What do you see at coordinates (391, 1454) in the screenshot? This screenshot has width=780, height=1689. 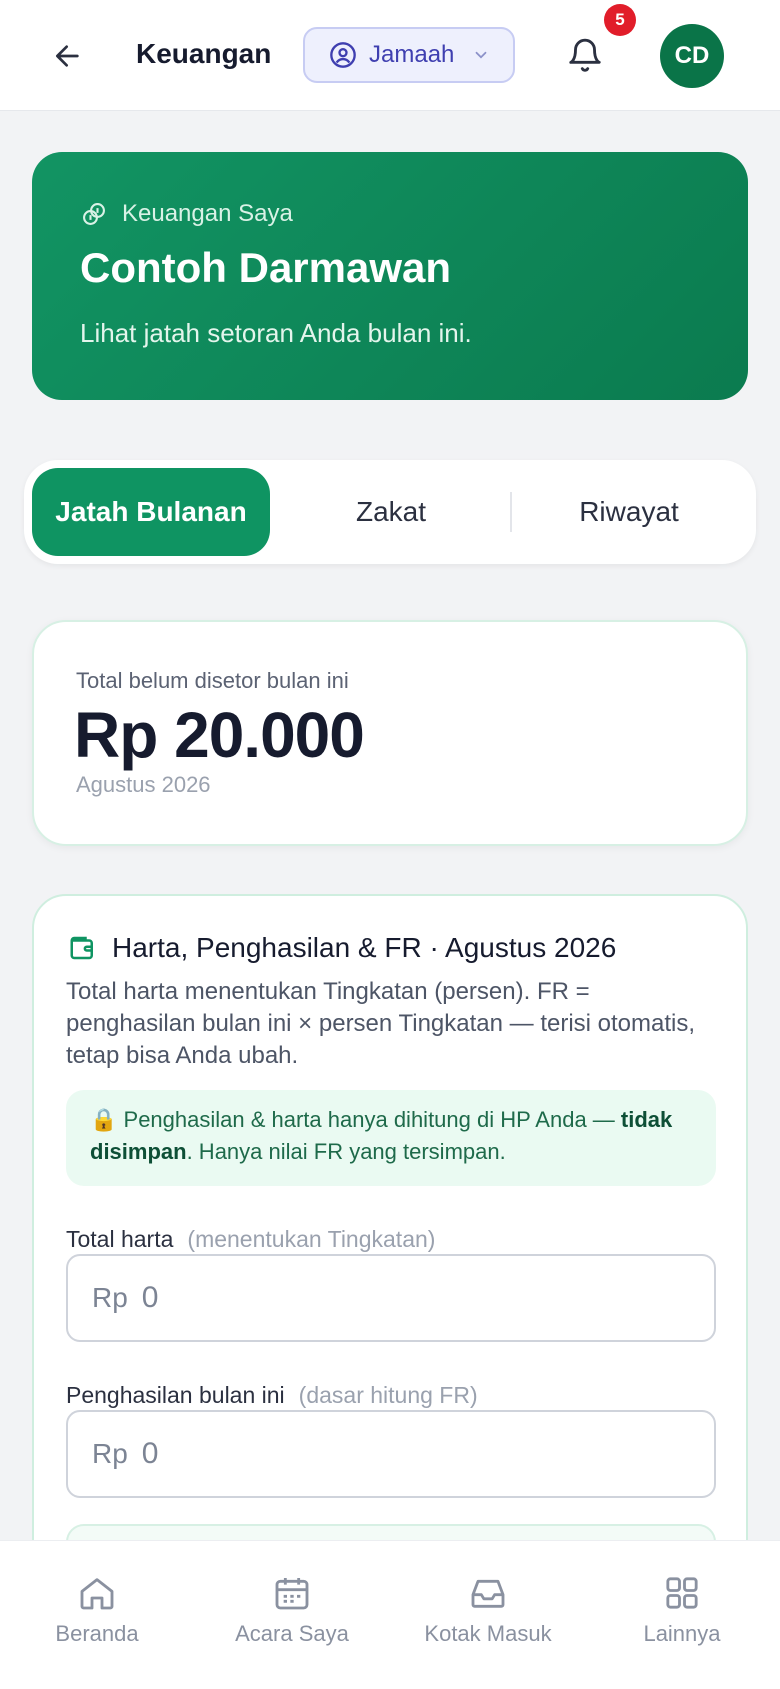 I see `penghasilan-input: Rp 0` at bounding box center [391, 1454].